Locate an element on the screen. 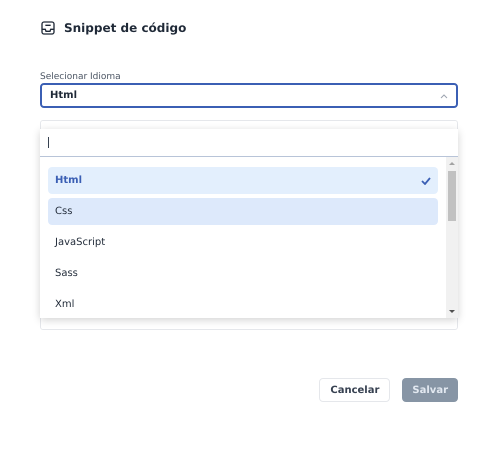 This screenshot has height=449, width=495. dialog-title: Snippet de código is located at coordinates (125, 28).